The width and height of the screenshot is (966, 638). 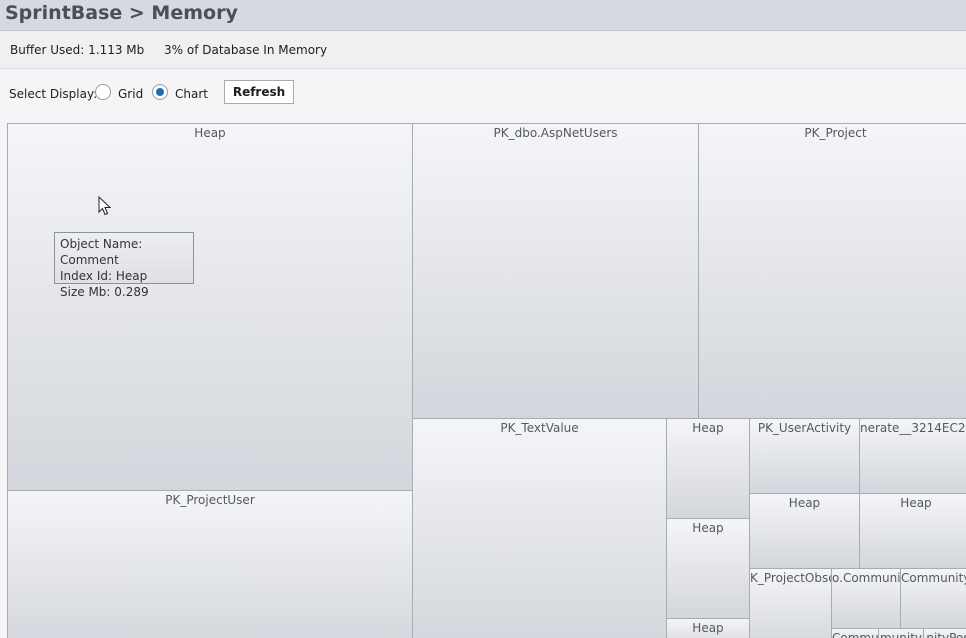 What do you see at coordinates (832, 271) in the screenshot?
I see `treemap-tile-pk-project: PK_Project` at bounding box center [832, 271].